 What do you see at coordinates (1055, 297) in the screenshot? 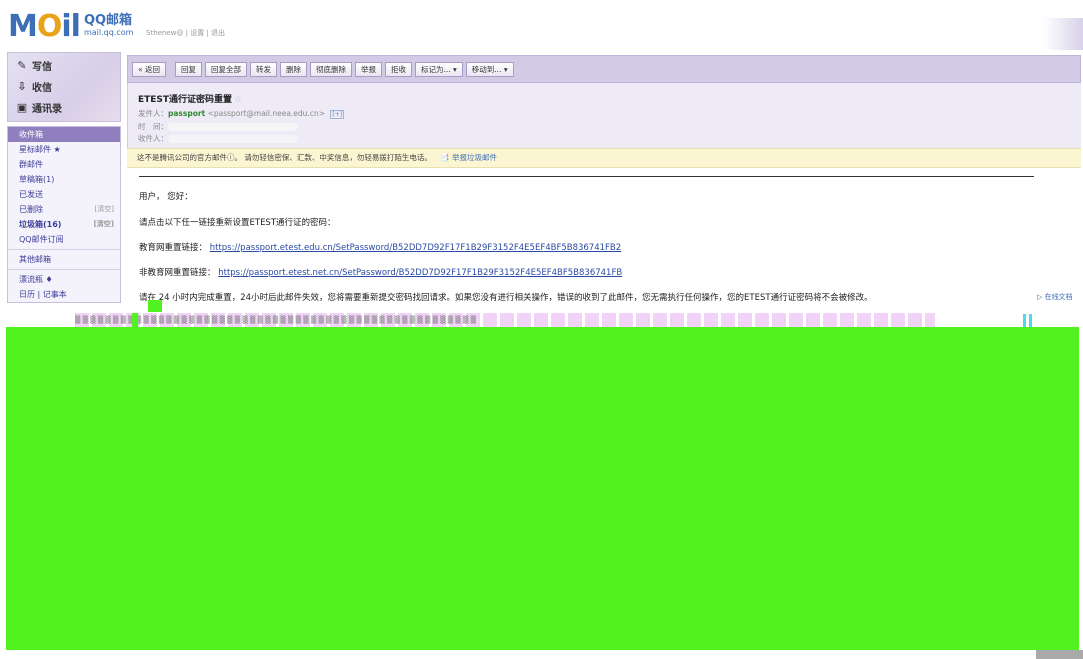
I see `online-doc-link: ▷ 在线文档` at bounding box center [1055, 297].